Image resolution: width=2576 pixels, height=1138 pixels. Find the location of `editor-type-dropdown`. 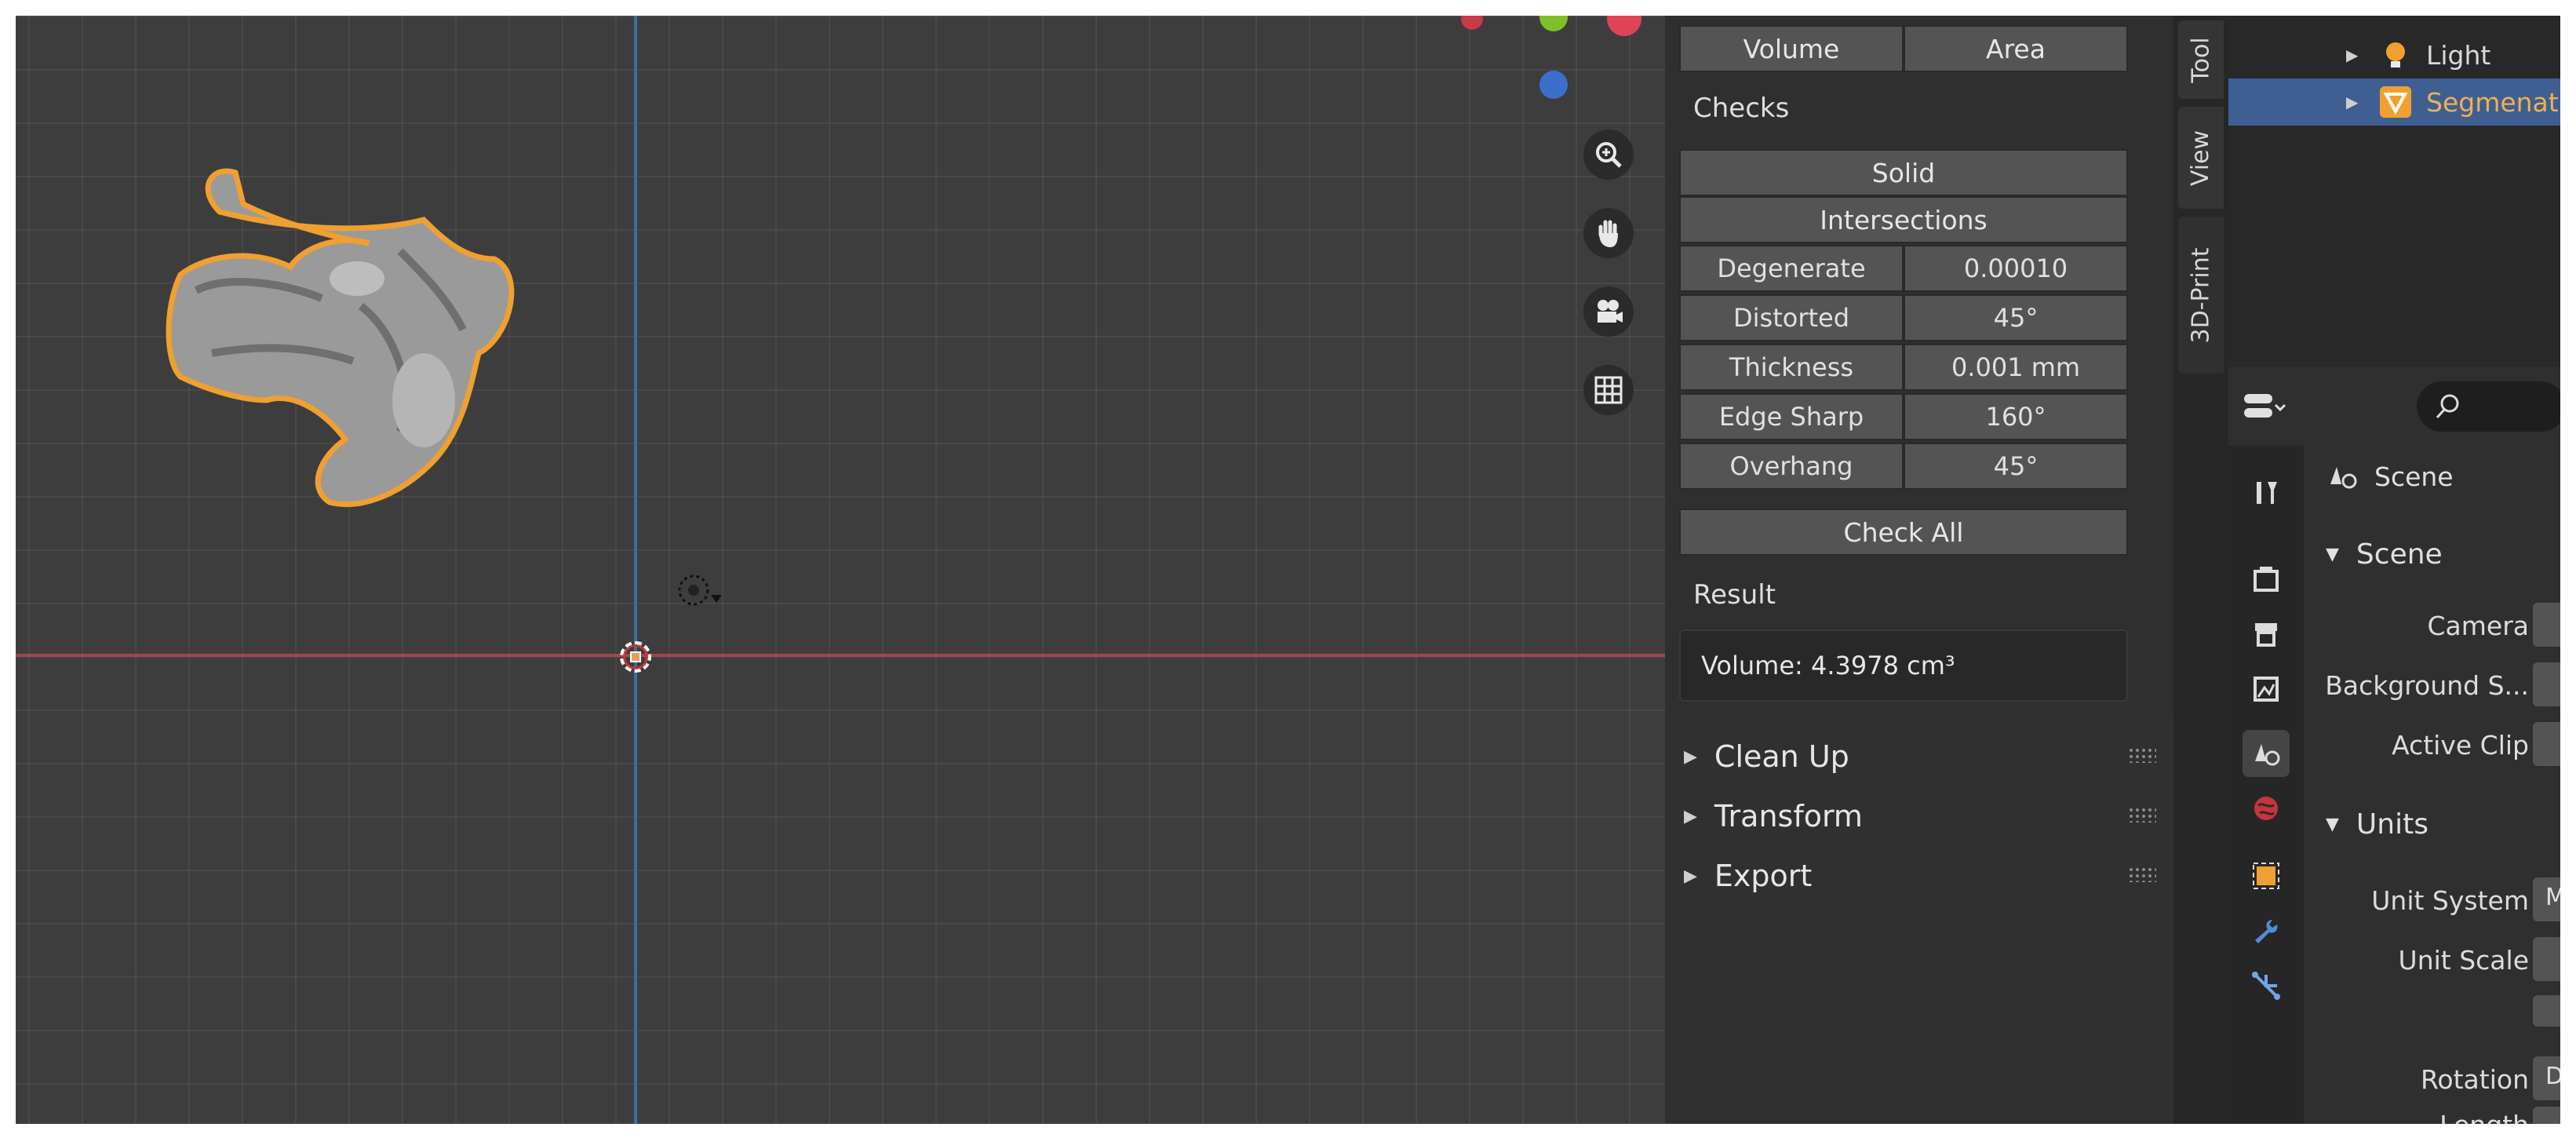

editor-type-dropdown is located at coordinates (2274, 406).